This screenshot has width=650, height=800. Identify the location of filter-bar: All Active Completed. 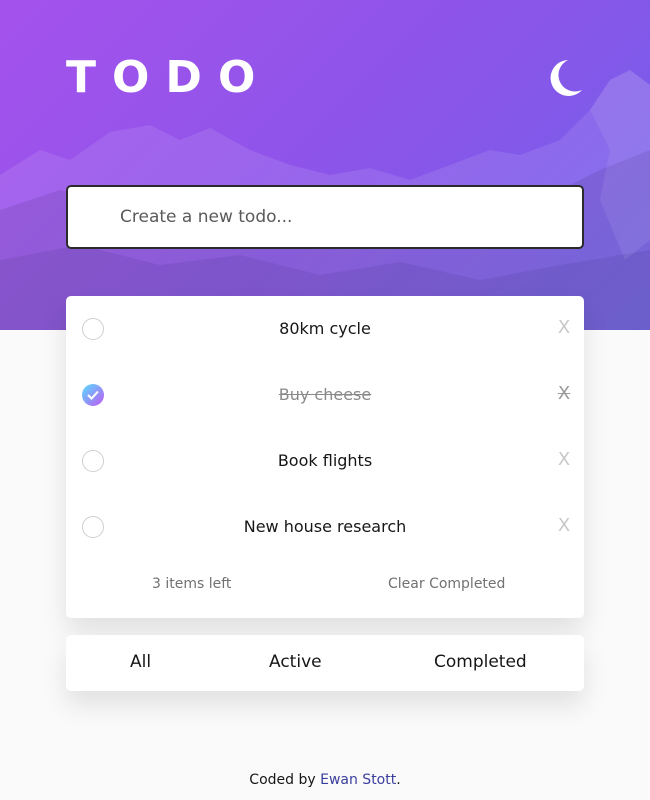
(325, 663).